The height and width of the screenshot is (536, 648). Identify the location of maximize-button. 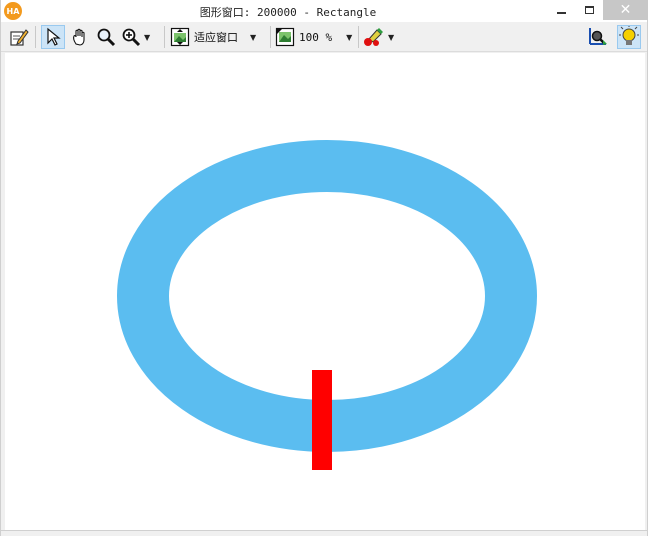
(589, 10).